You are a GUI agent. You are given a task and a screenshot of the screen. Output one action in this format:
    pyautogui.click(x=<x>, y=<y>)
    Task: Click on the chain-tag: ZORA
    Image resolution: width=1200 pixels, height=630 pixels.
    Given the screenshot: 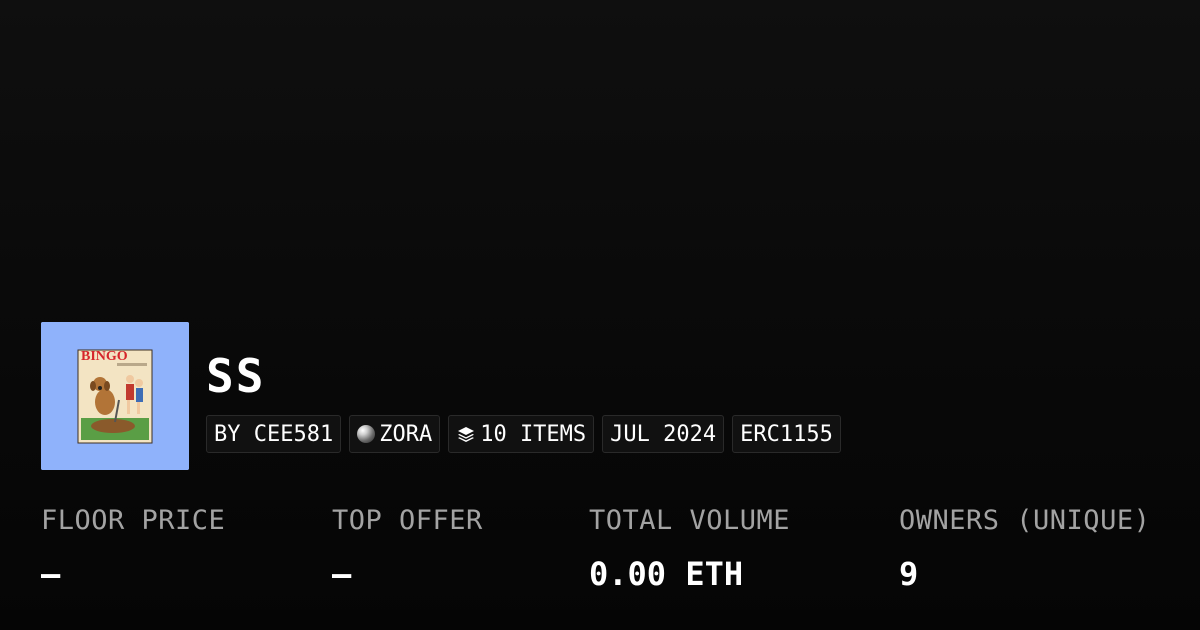 What is the action you would take?
    pyautogui.click(x=395, y=434)
    